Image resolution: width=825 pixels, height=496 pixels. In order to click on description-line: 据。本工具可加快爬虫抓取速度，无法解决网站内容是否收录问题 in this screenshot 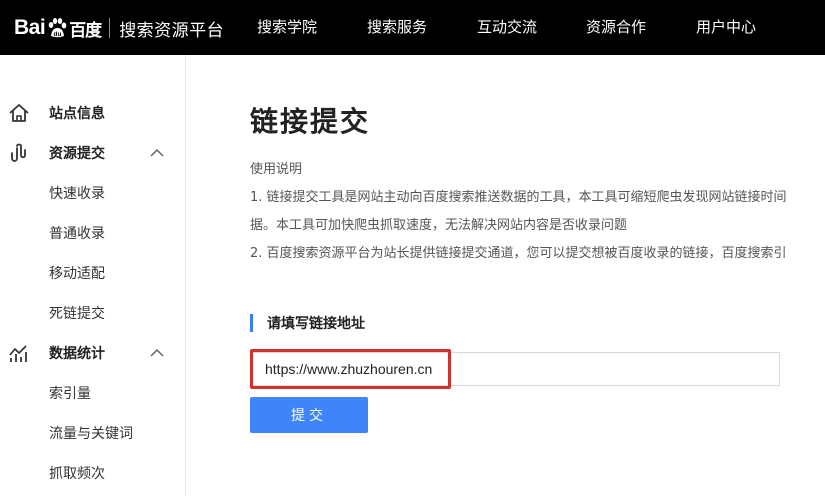, I will do `click(439, 225)`.